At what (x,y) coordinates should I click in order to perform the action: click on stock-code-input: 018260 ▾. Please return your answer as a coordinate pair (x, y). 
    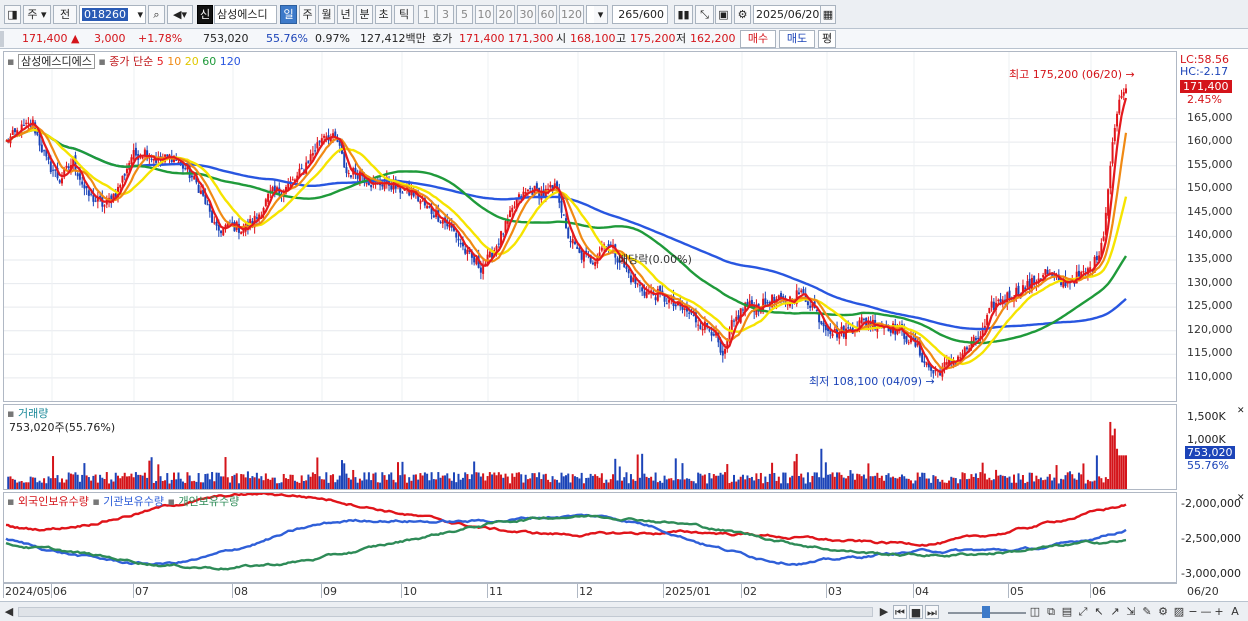
    Looking at the image, I should click on (112, 14).